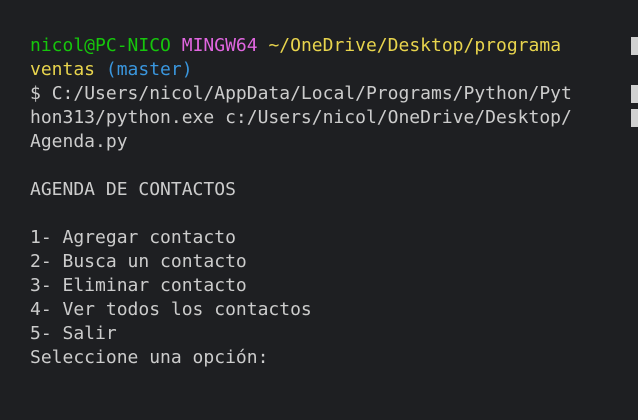 The width and height of the screenshot is (638, 420). Describe the element at coordinates (149, 69) in the screenshot. I see `git-branch: (master)` at that location.